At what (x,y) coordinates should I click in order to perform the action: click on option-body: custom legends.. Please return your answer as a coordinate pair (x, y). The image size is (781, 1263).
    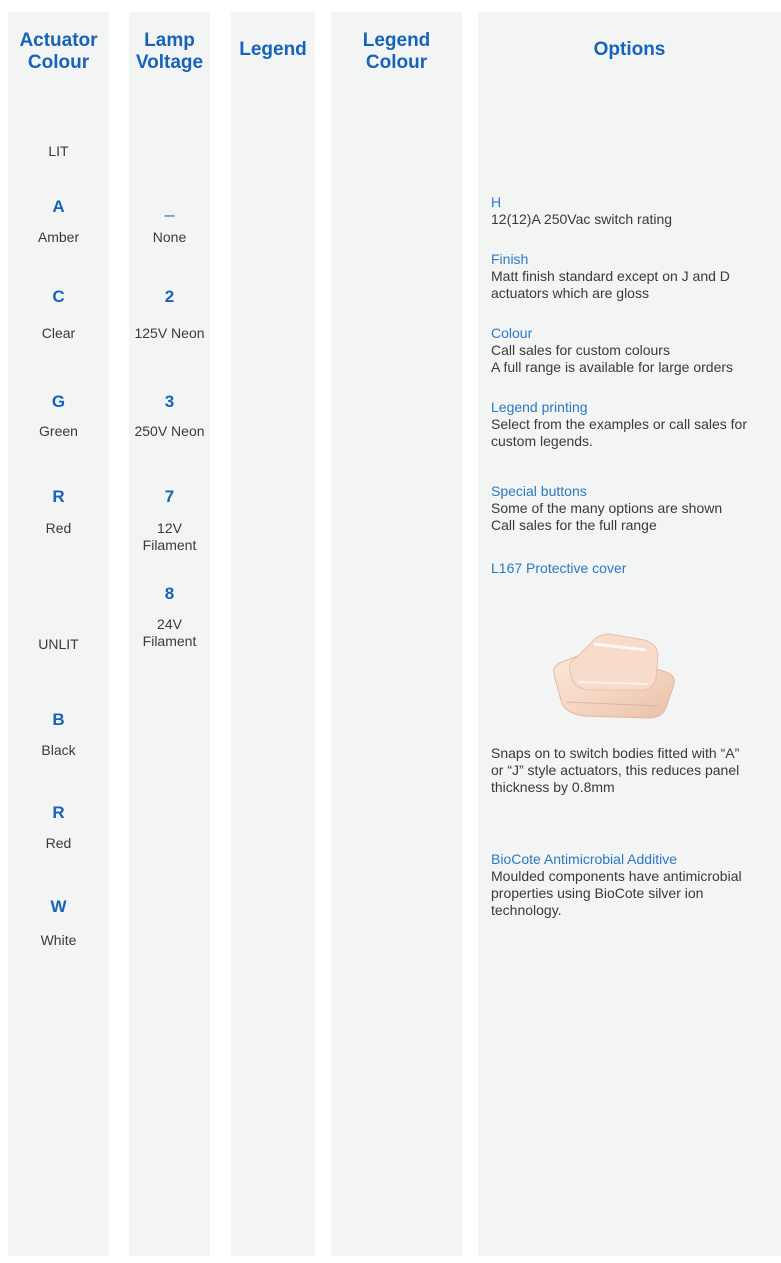
    Looking at the image, I should click on (542, 441).